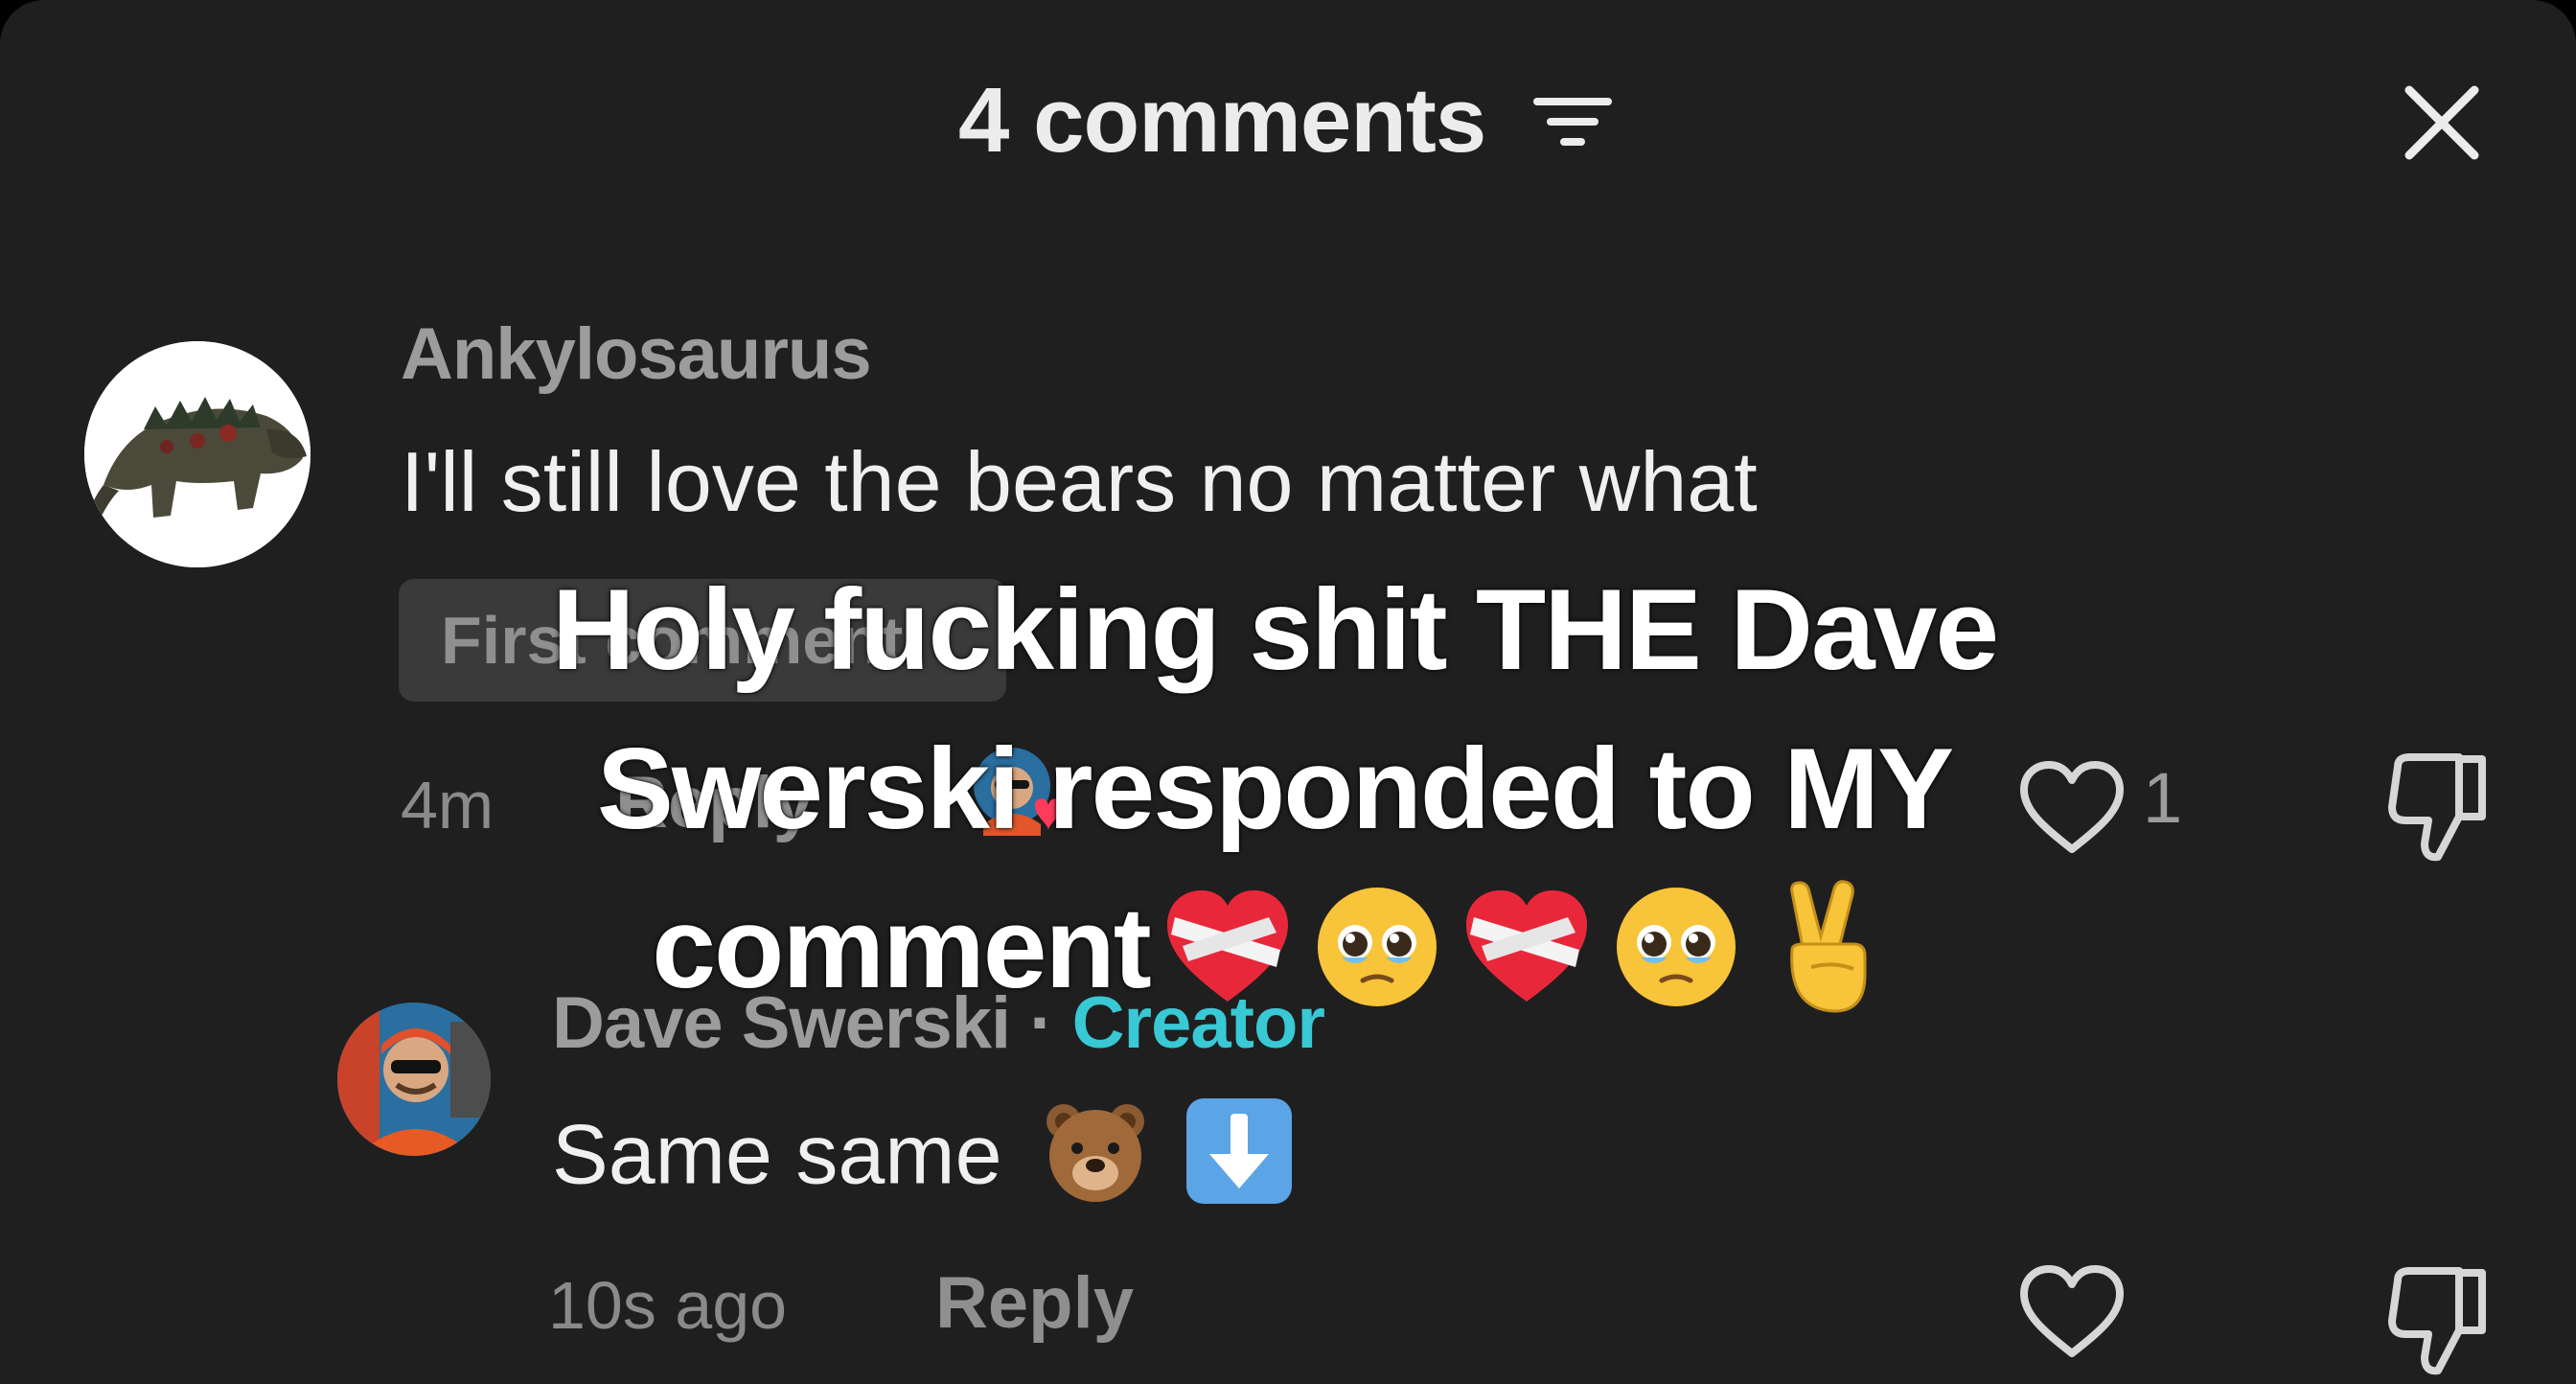 The width and height of the screenshot is (2576, 1384). What do you see at coordinates (2163, 798) in the screenshot?
I see `like-count: 1` at bounding box center [2163, 798].